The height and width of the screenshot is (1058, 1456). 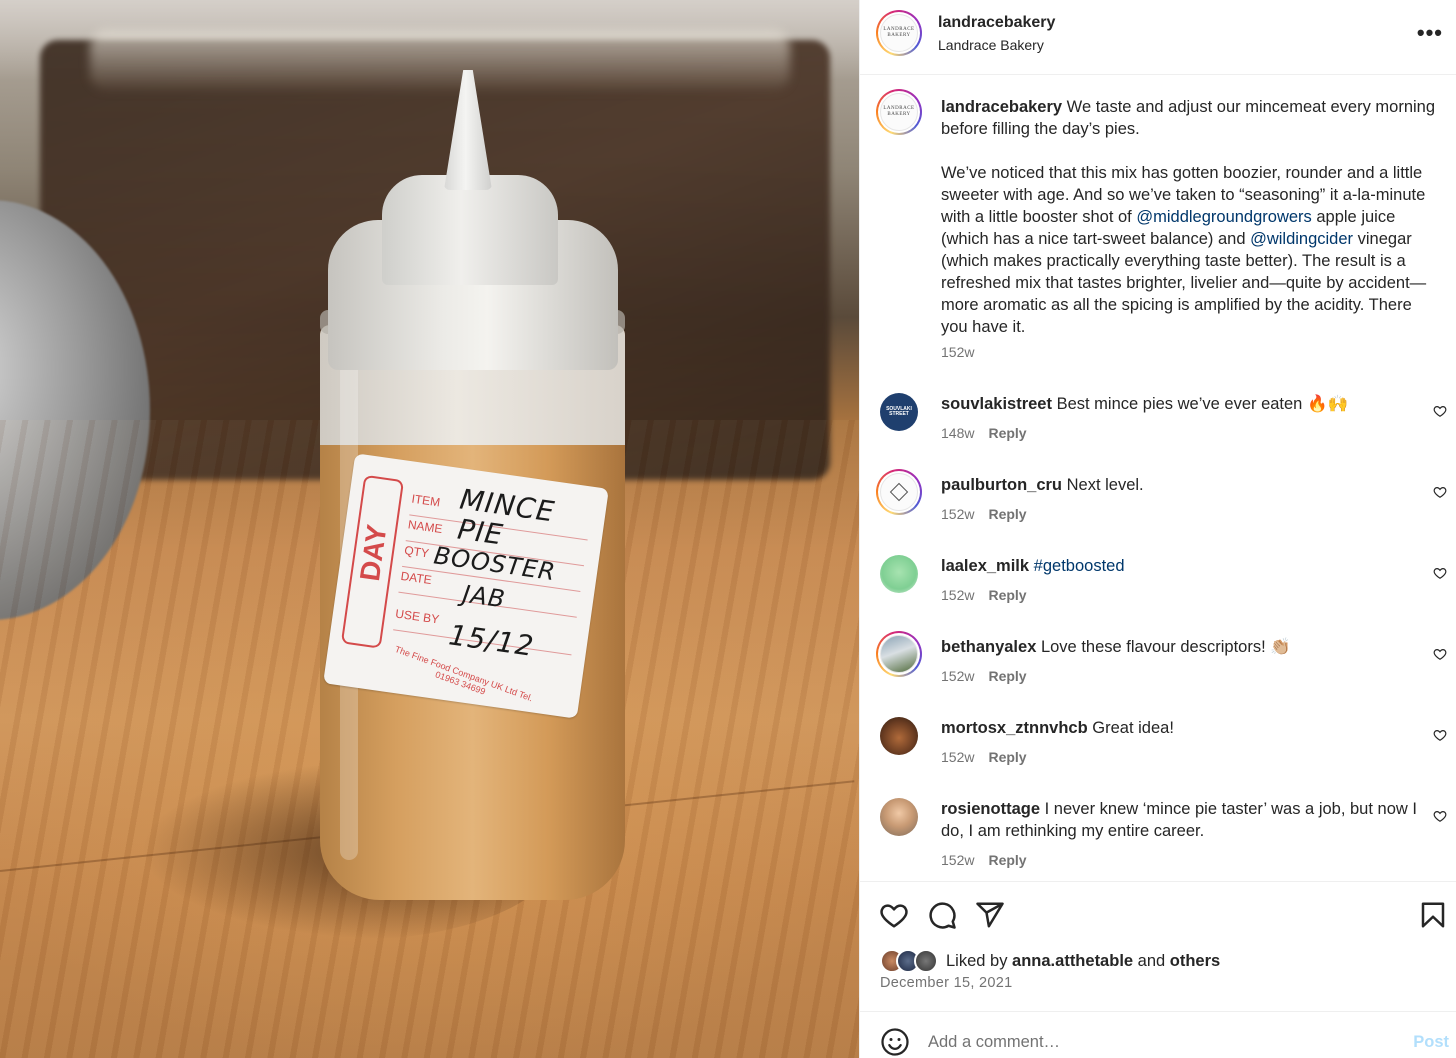 I want to click on bottle-cap-shoulder, so click(x=470, y=230).